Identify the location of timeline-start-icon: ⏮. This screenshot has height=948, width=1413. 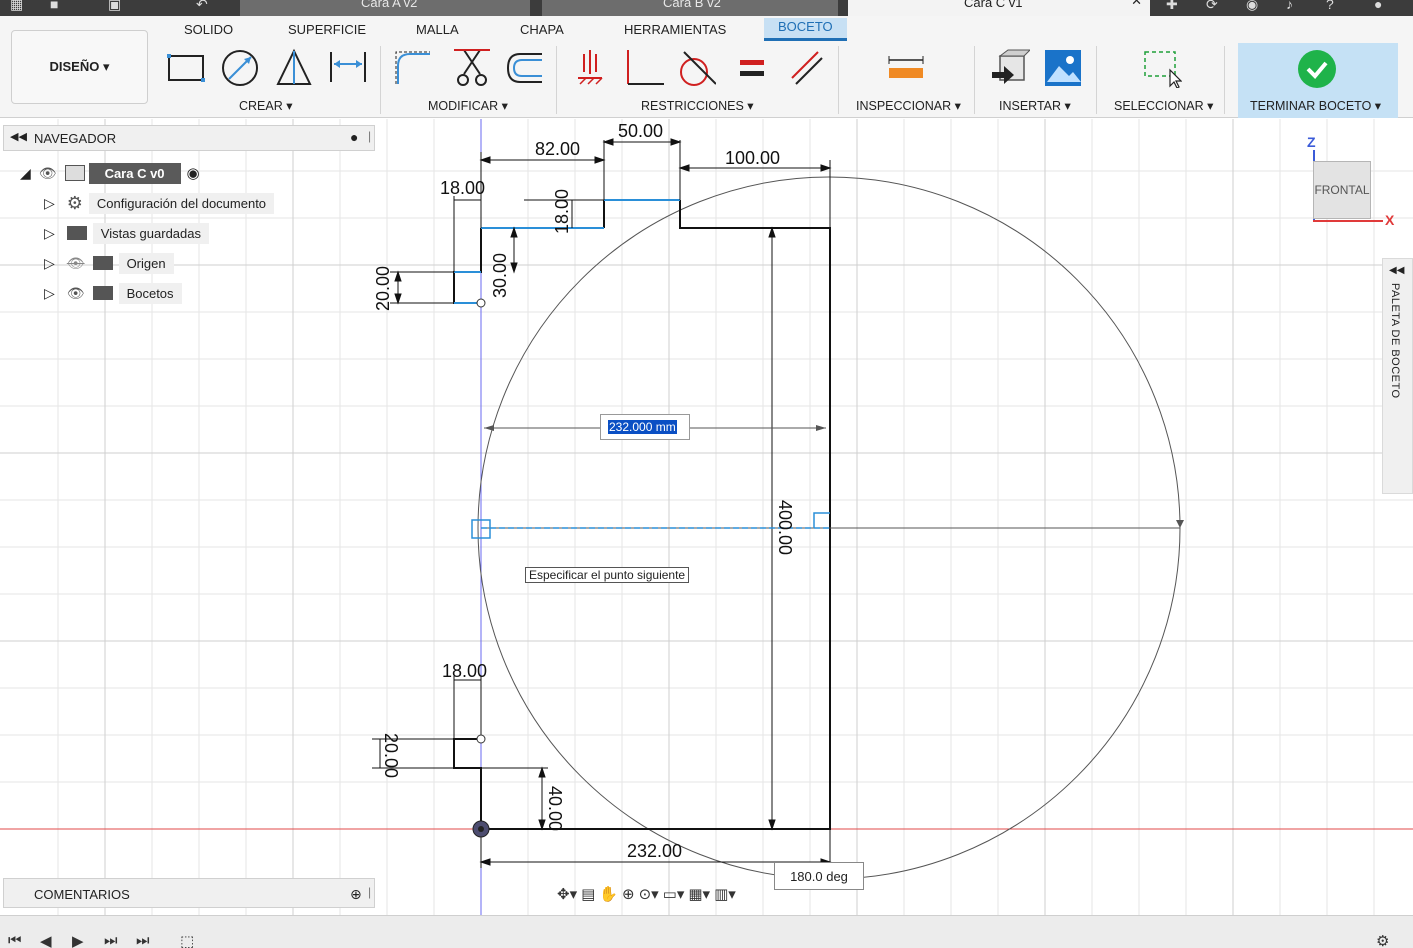
(15, 940).